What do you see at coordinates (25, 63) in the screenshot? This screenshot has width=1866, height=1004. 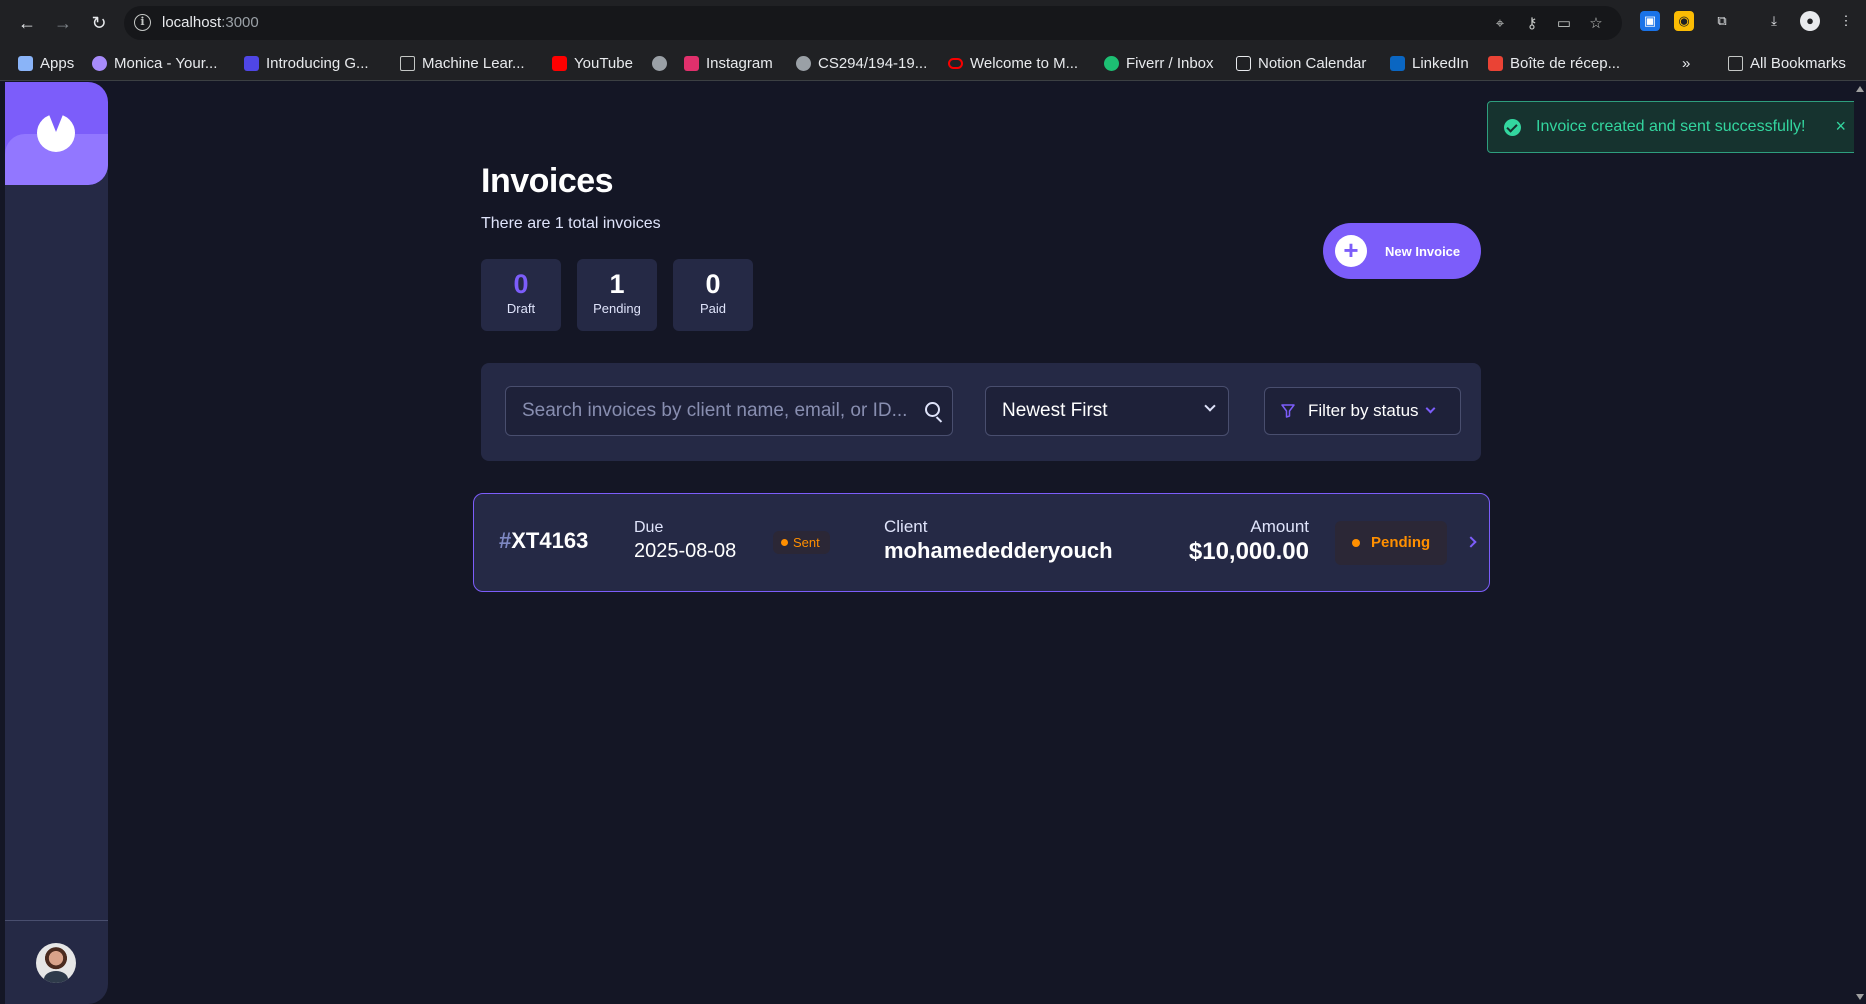 I see `apps-grid-icon` at bounding box center [25, 63].